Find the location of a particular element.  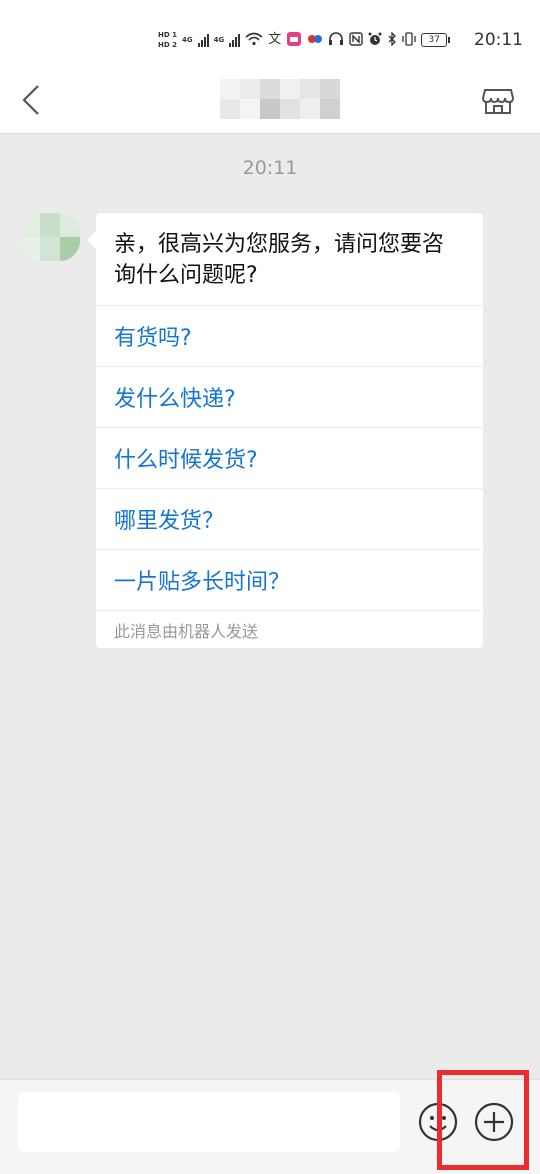

message-timestamp: 20:11 is located at coordinates (270, 168).